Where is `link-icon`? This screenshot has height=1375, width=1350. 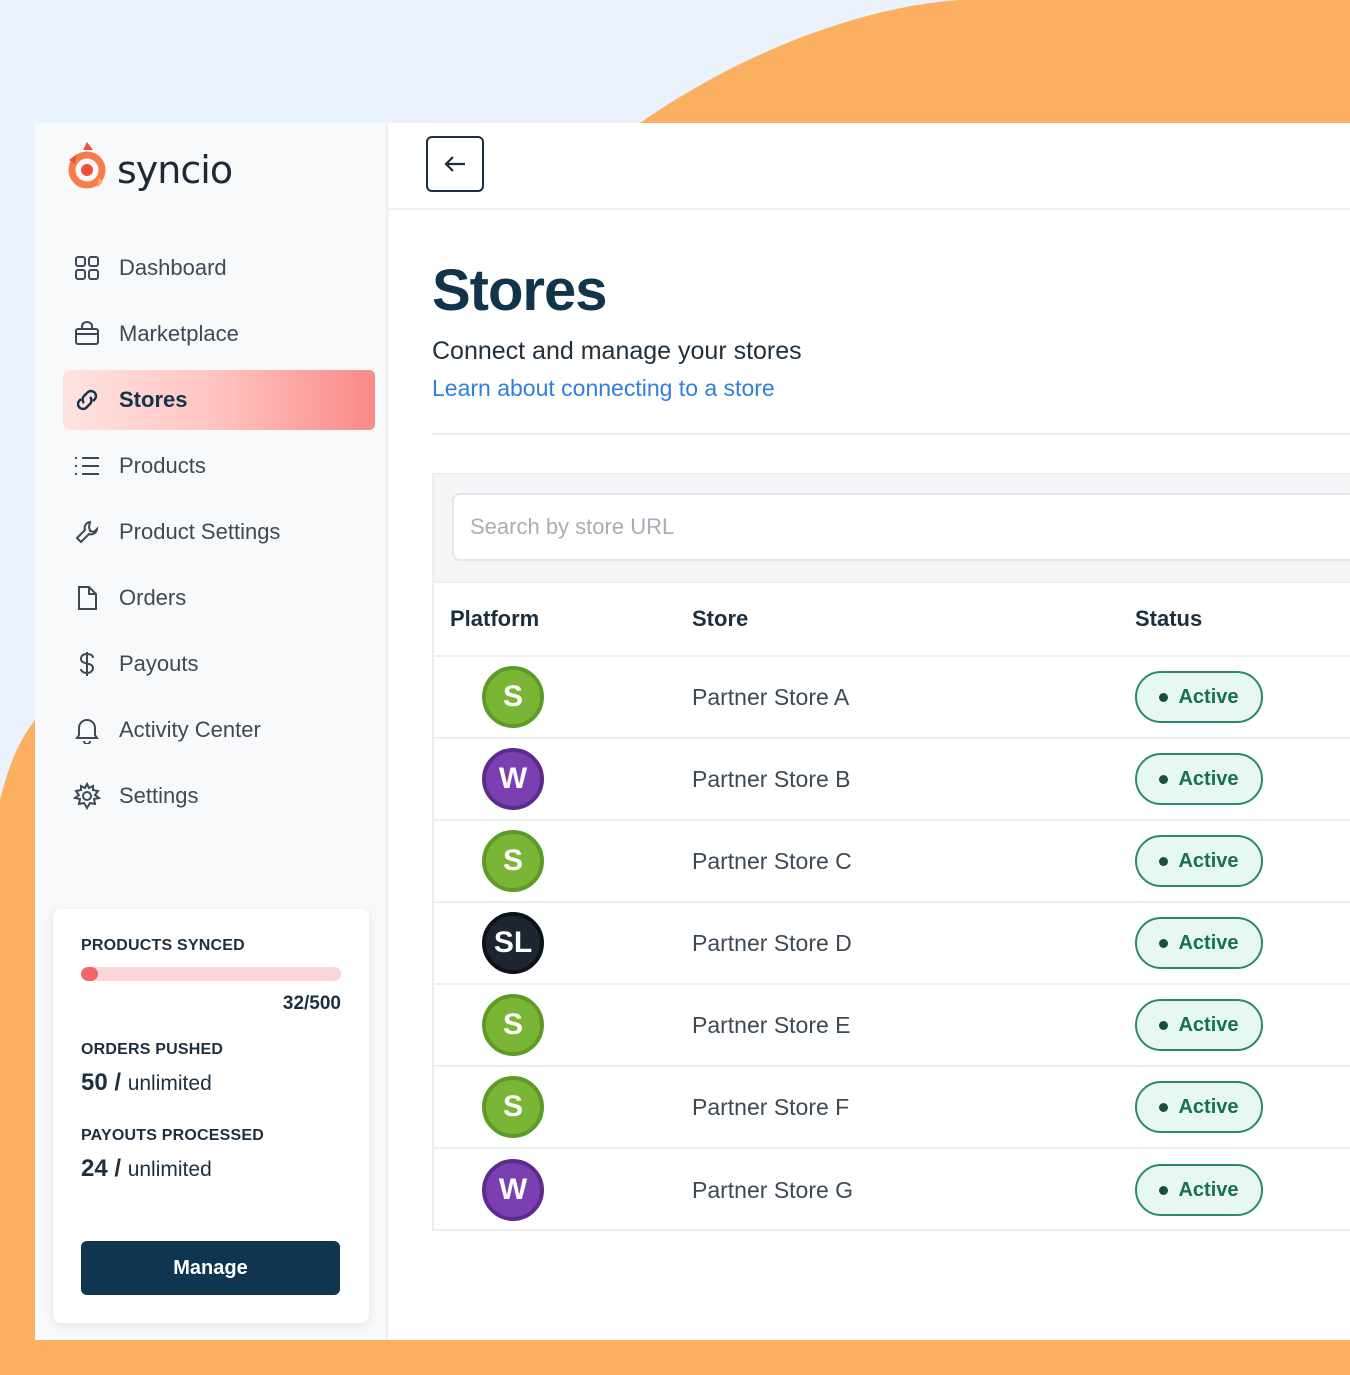 link-icon is located at coordinates (87, 400).